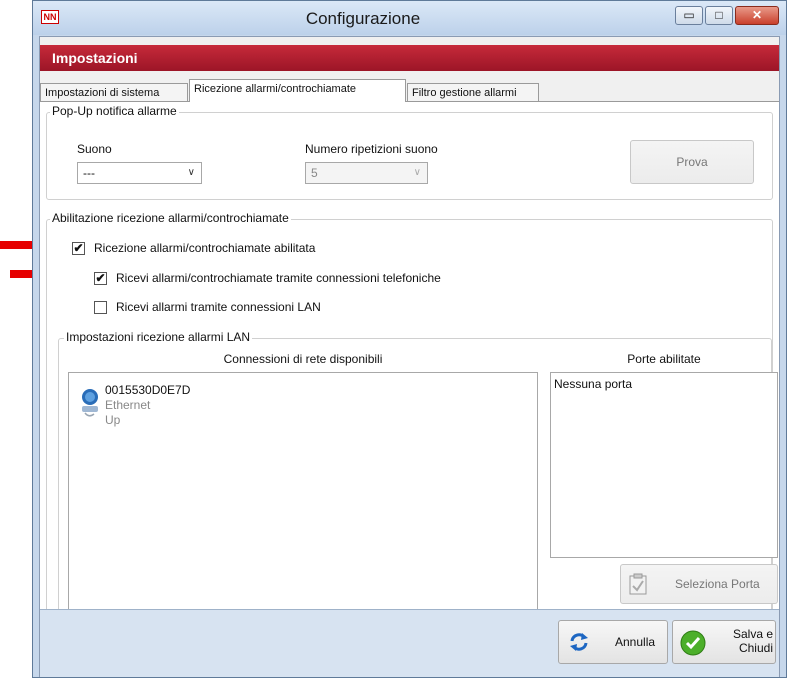 The height and width of the screenshot is (678, 787). Describe the element at coordinates (409, 643) in the screenshot. I see `dialog-footer: Annulla Salva e Chiudi` at that location.